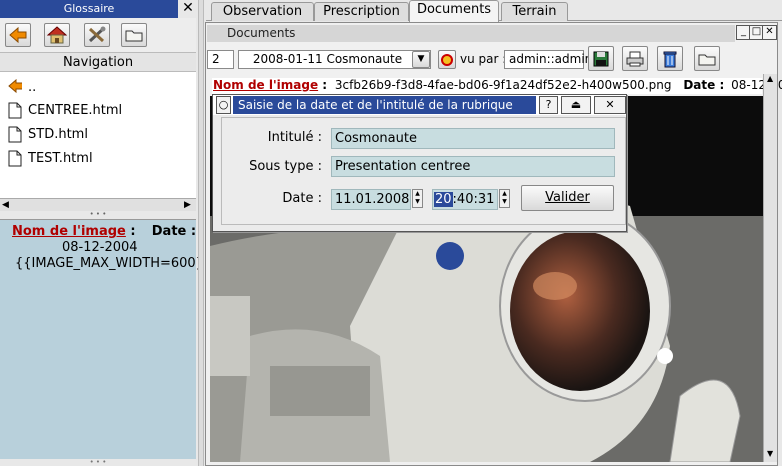 This screenshot has width=782, height=466. Describe the element at coordinates (770, 268) in the screenshot. I see `vertical-scrollbar: ▲ ▼` at that location.